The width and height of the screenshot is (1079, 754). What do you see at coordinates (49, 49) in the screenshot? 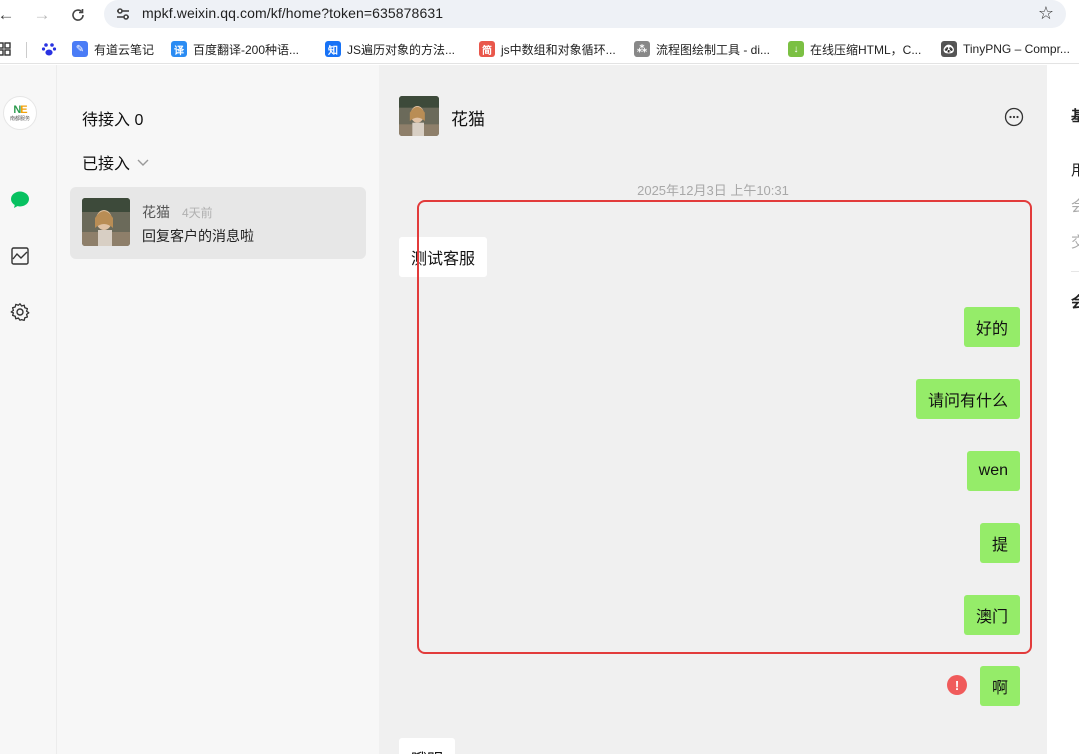
I see `baidu-paw-icon` at bounding box center [49, 49].